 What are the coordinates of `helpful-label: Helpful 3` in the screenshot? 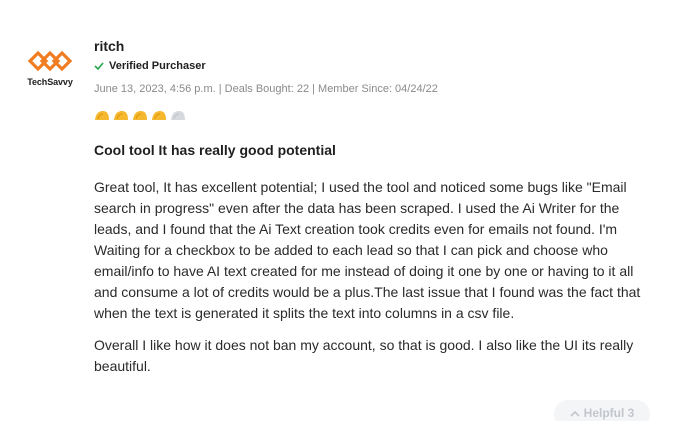 It's located at (609, 413).